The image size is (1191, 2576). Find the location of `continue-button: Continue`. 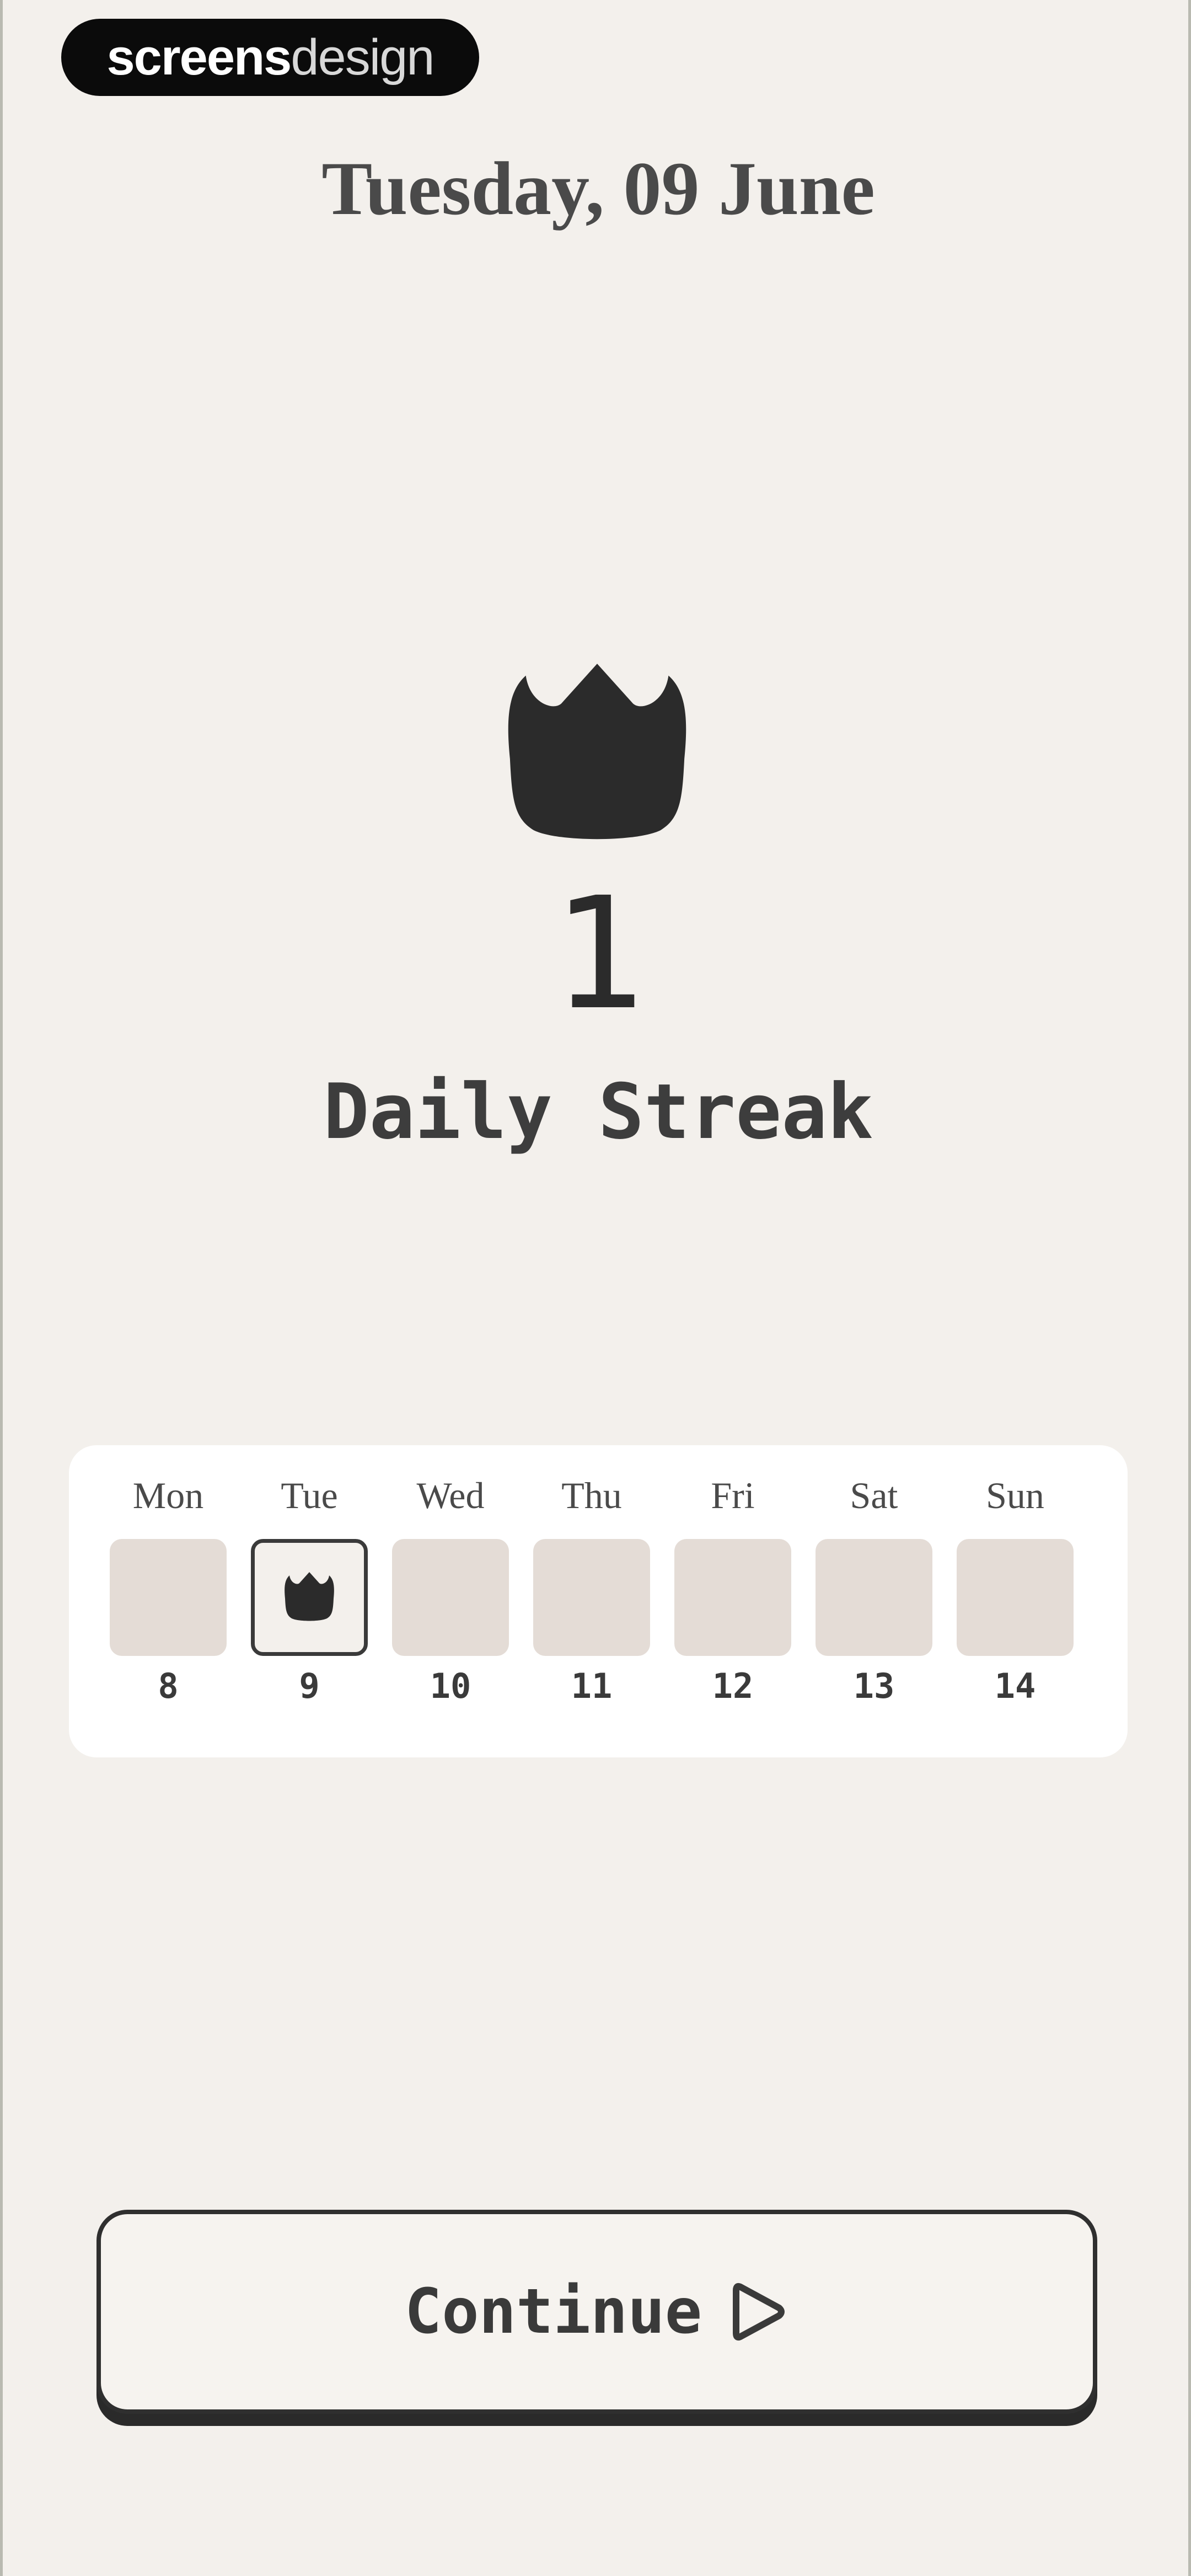

continue-button: Continue is located at coordinates (596, 2312).